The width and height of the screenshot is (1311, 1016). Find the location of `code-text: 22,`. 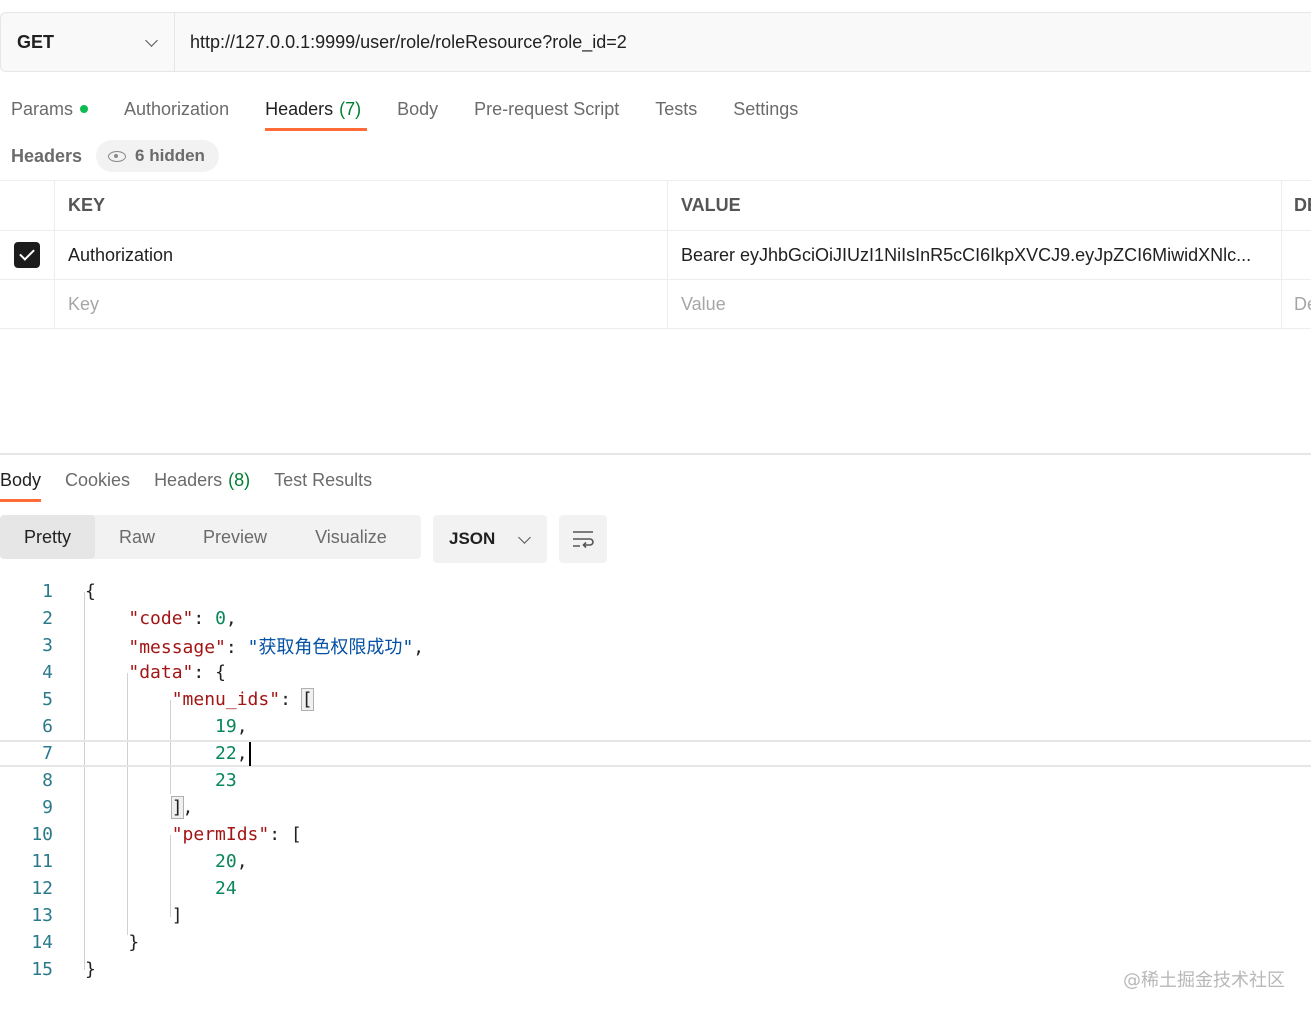

code-text: 22, is located at coordinates (168, 753).